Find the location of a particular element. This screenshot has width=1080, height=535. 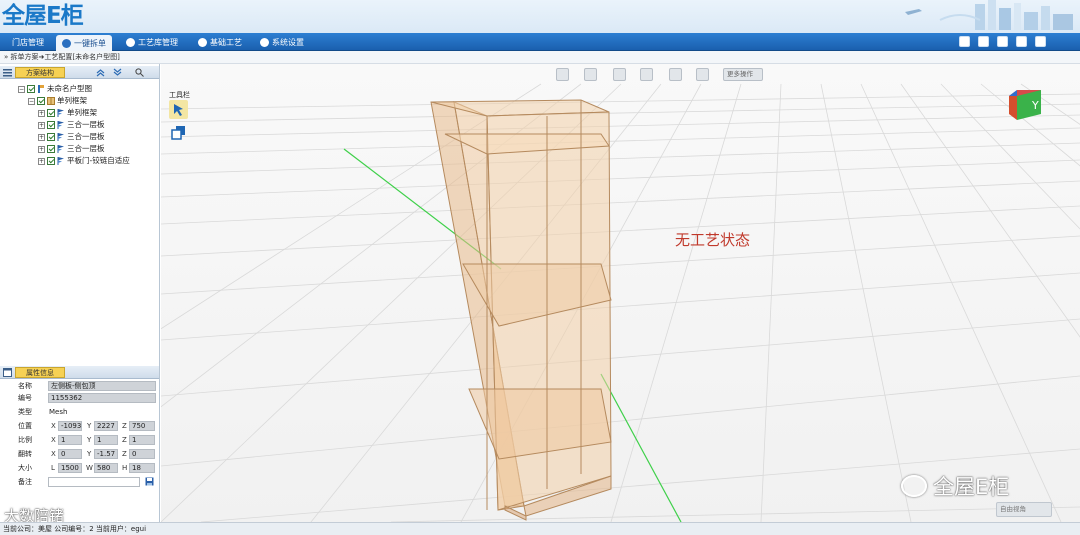

fit-view-button is located at coordinates (675, 74).